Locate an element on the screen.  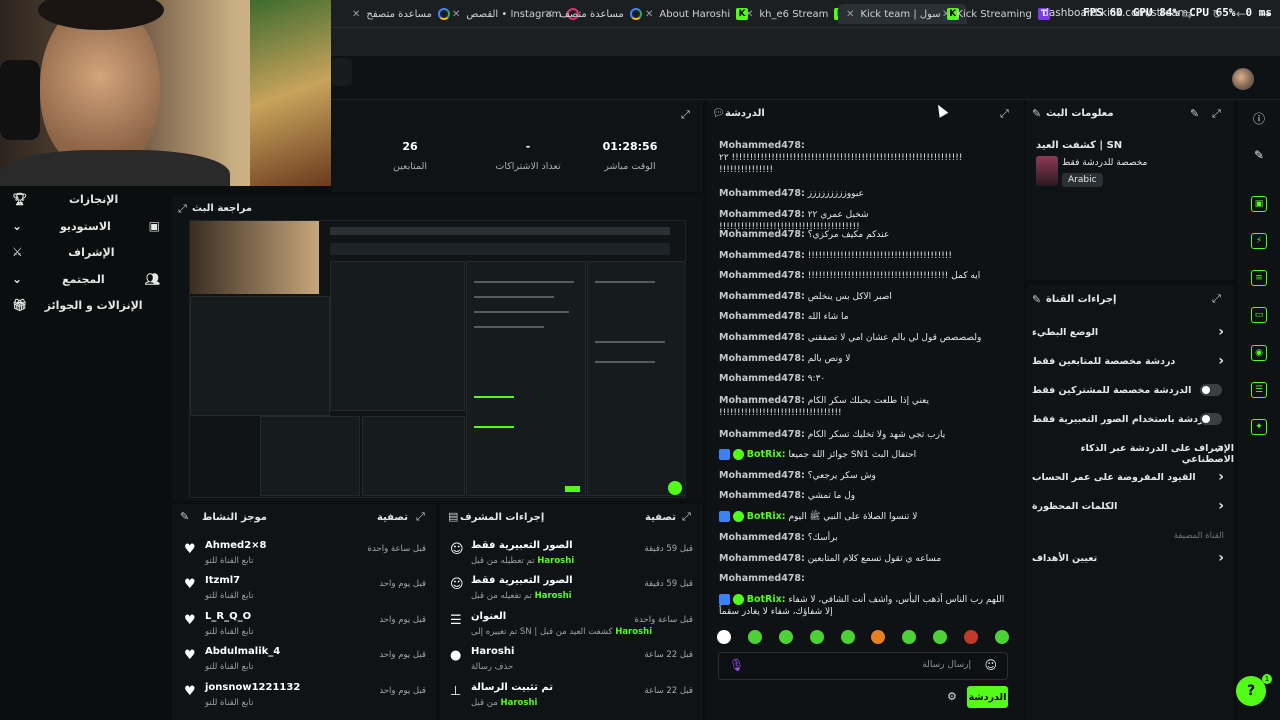
header-menu-button is located at coordinates (342, 72).